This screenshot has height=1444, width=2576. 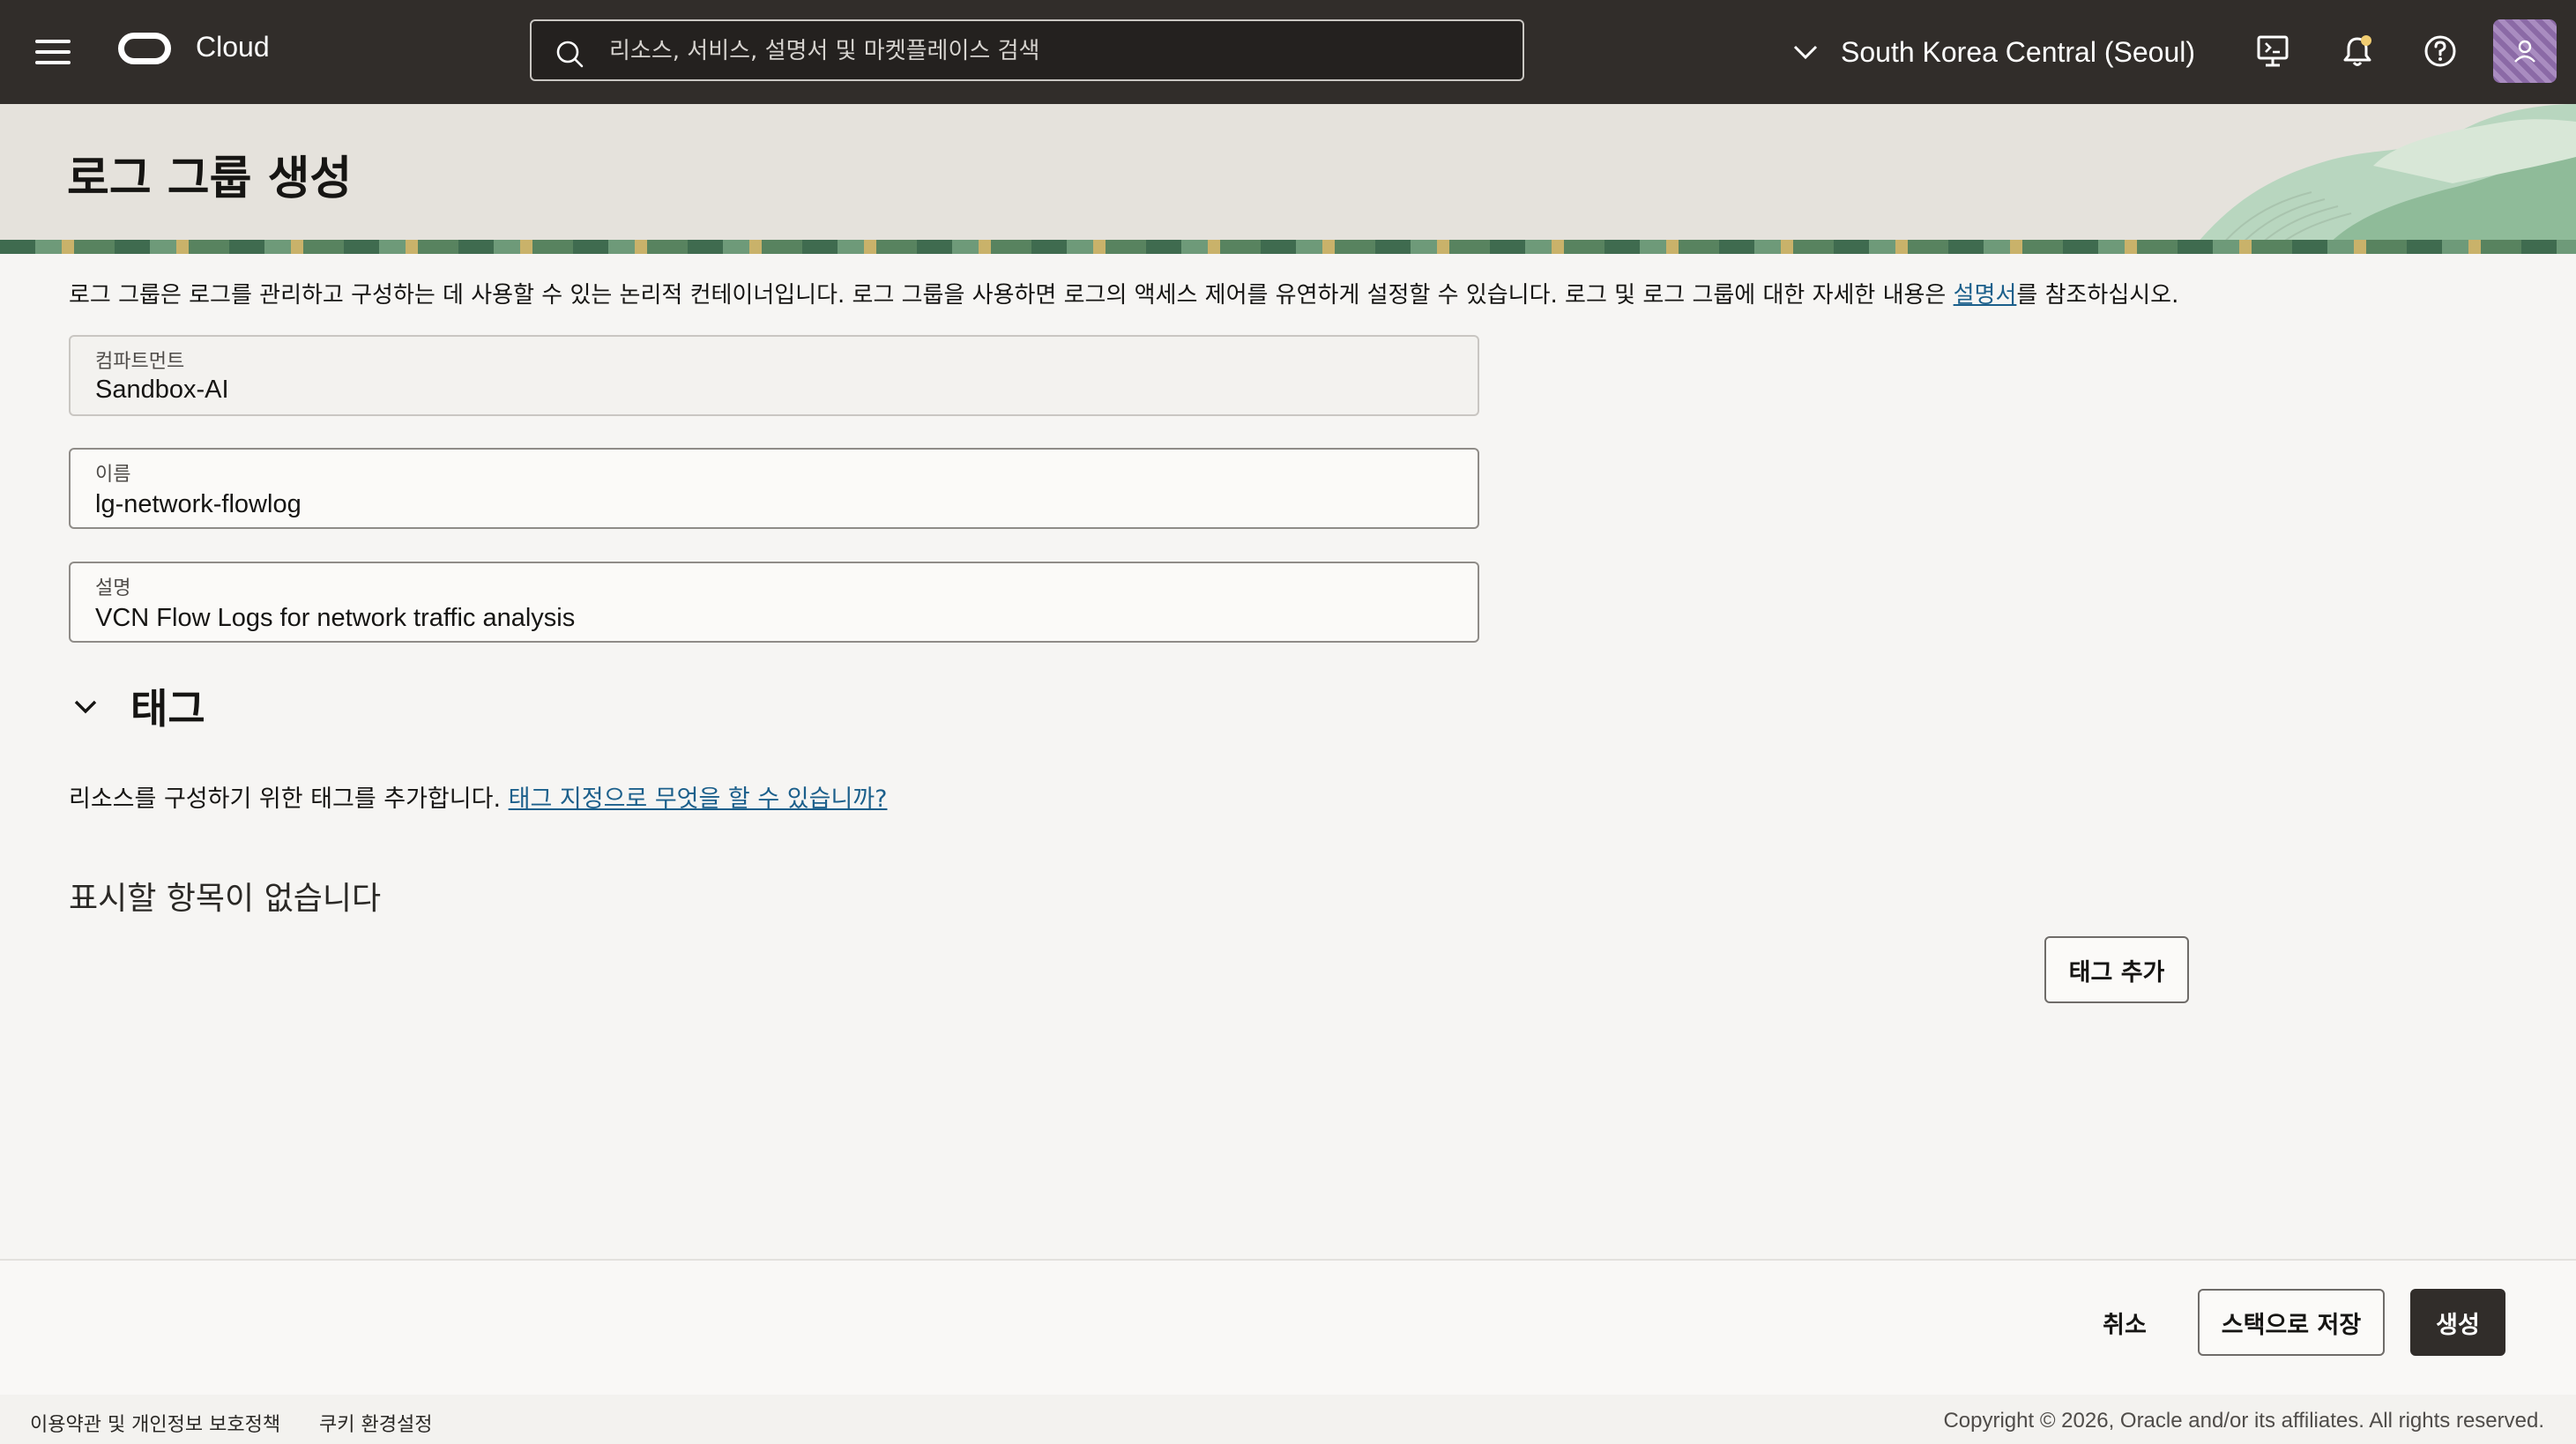 I want to click on help-icon, so click(x=2440, y=51).